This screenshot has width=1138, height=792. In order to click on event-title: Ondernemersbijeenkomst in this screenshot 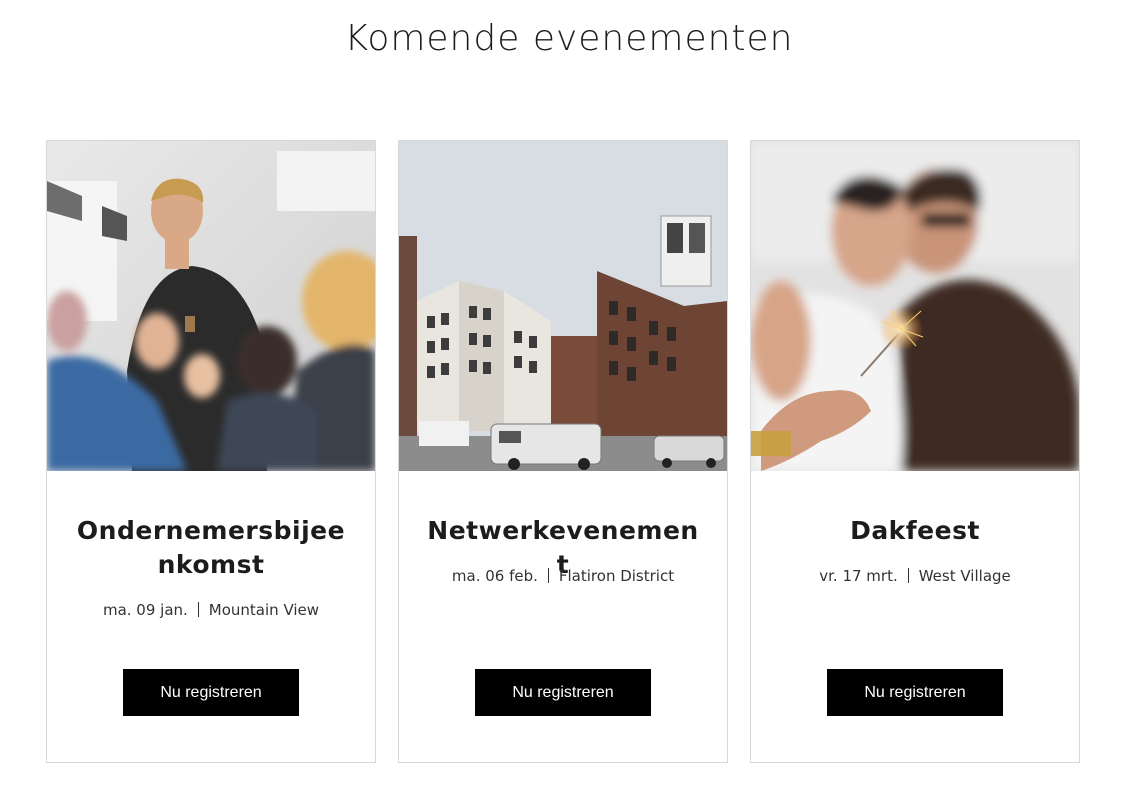, I will do `click(211, 548)`.